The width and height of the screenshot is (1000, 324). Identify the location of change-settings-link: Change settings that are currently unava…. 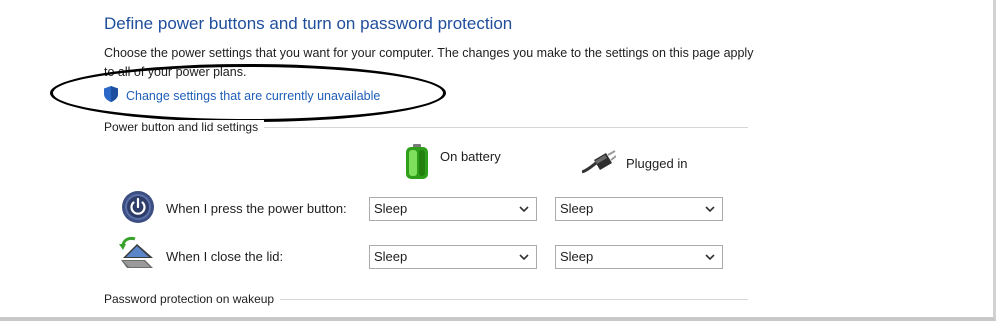
(242, 95).